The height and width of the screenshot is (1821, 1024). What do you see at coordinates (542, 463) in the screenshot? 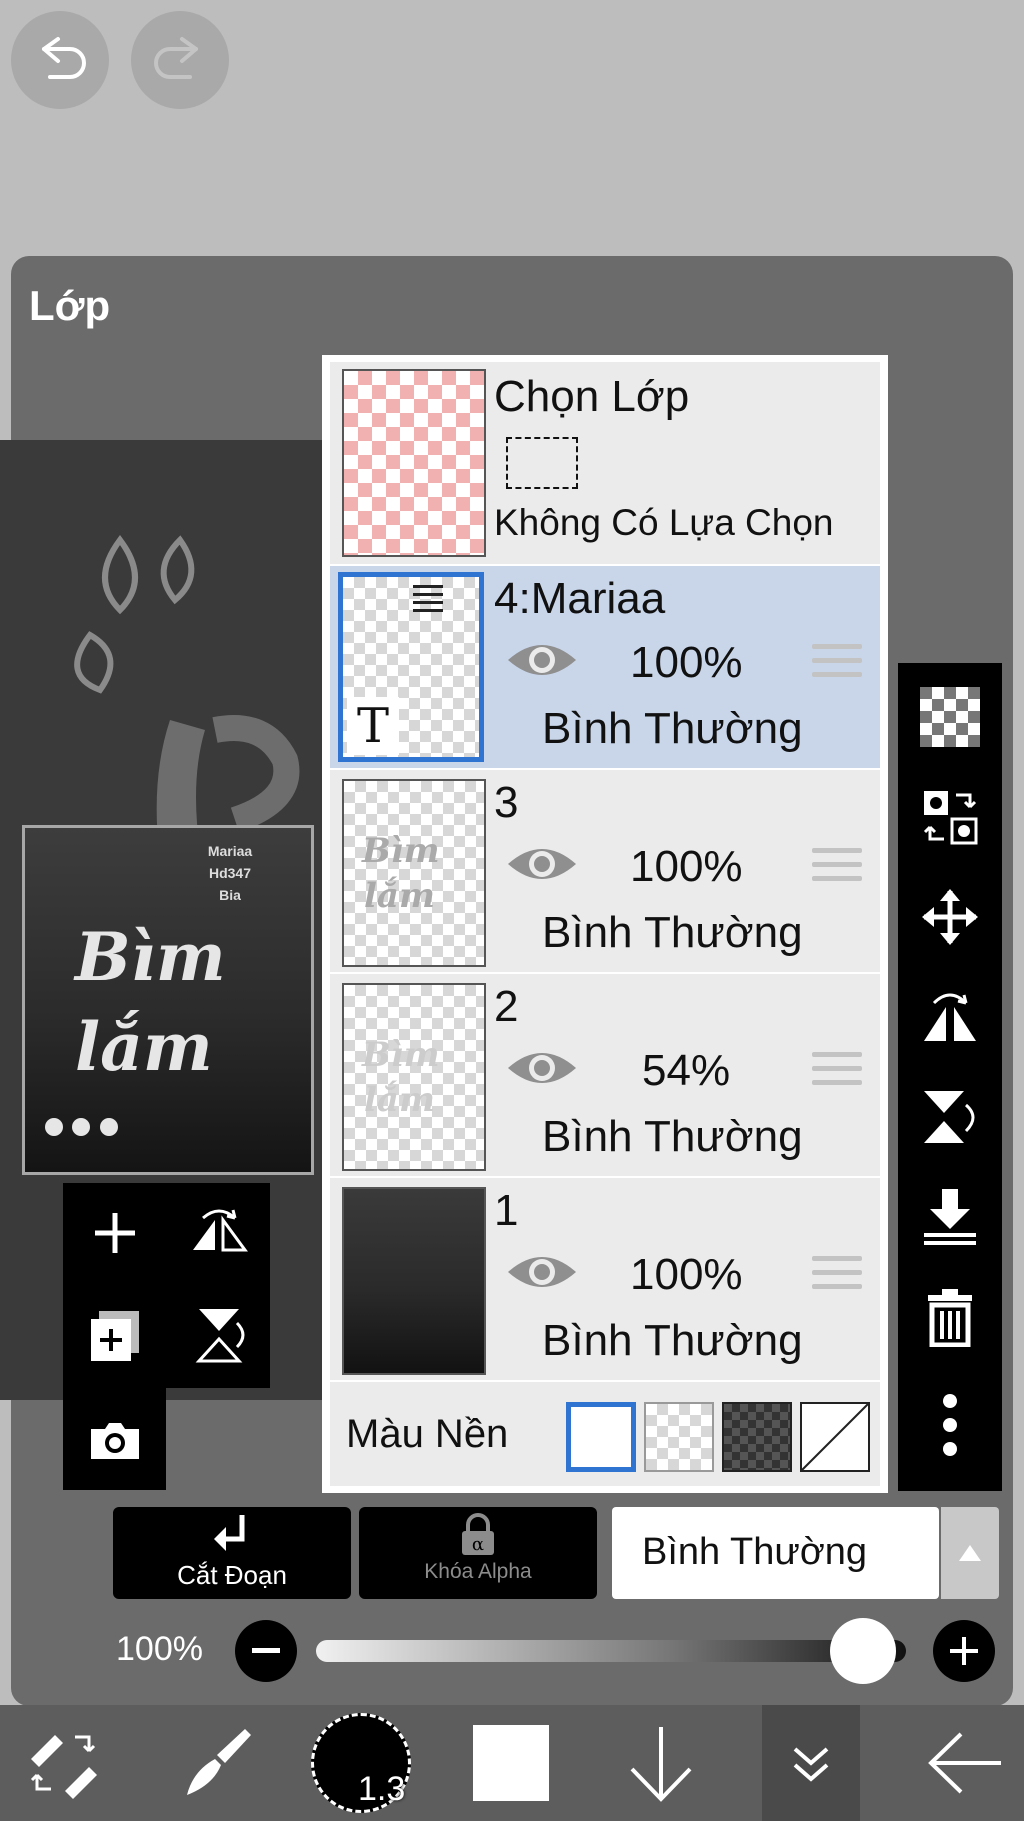
I see `selection-marquee-icon` at bounding box center [542, 463].